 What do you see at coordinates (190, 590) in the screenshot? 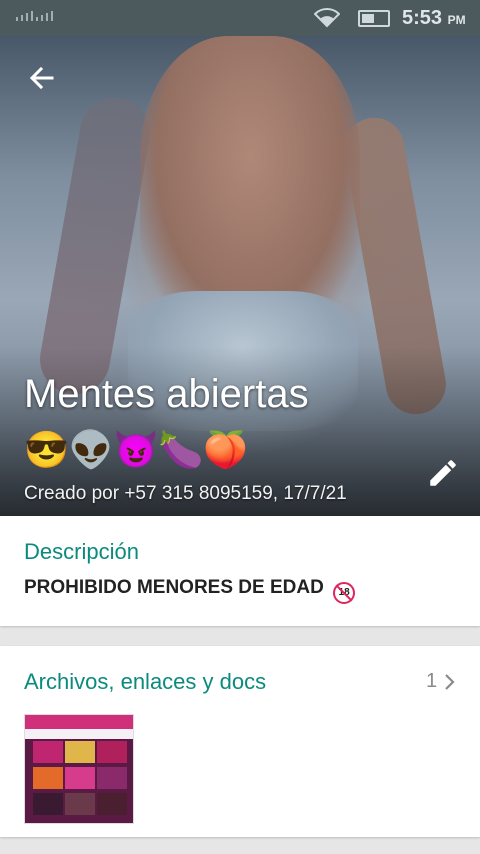
I see `description-text: PROHIBIDO MENORES DE EDAD 18` at bounding box center [190, 590].